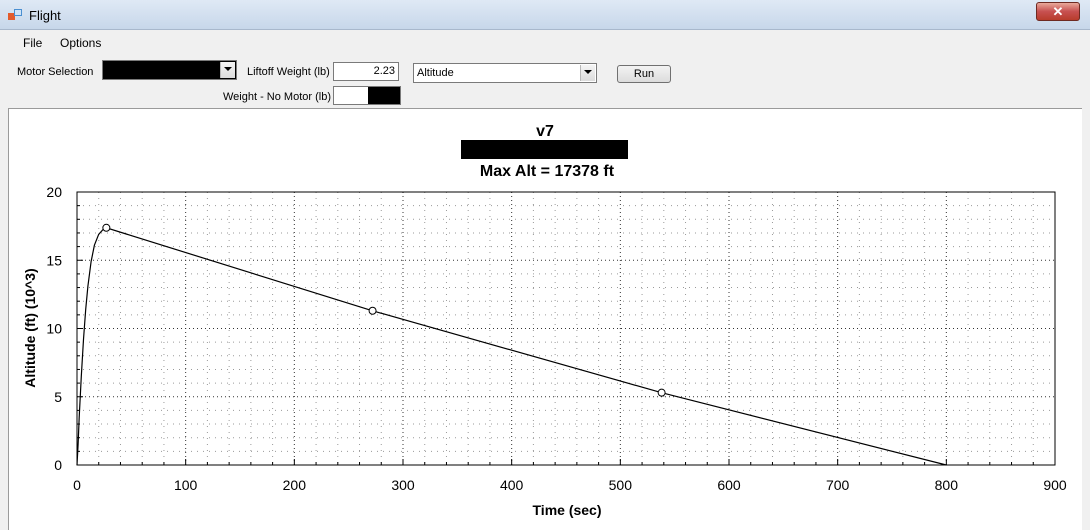 This screenshot has width=1090, height=530. Describe the element at coordinates (58, 465) in the screenshot. I see `y-tick-label: 0` at that location.